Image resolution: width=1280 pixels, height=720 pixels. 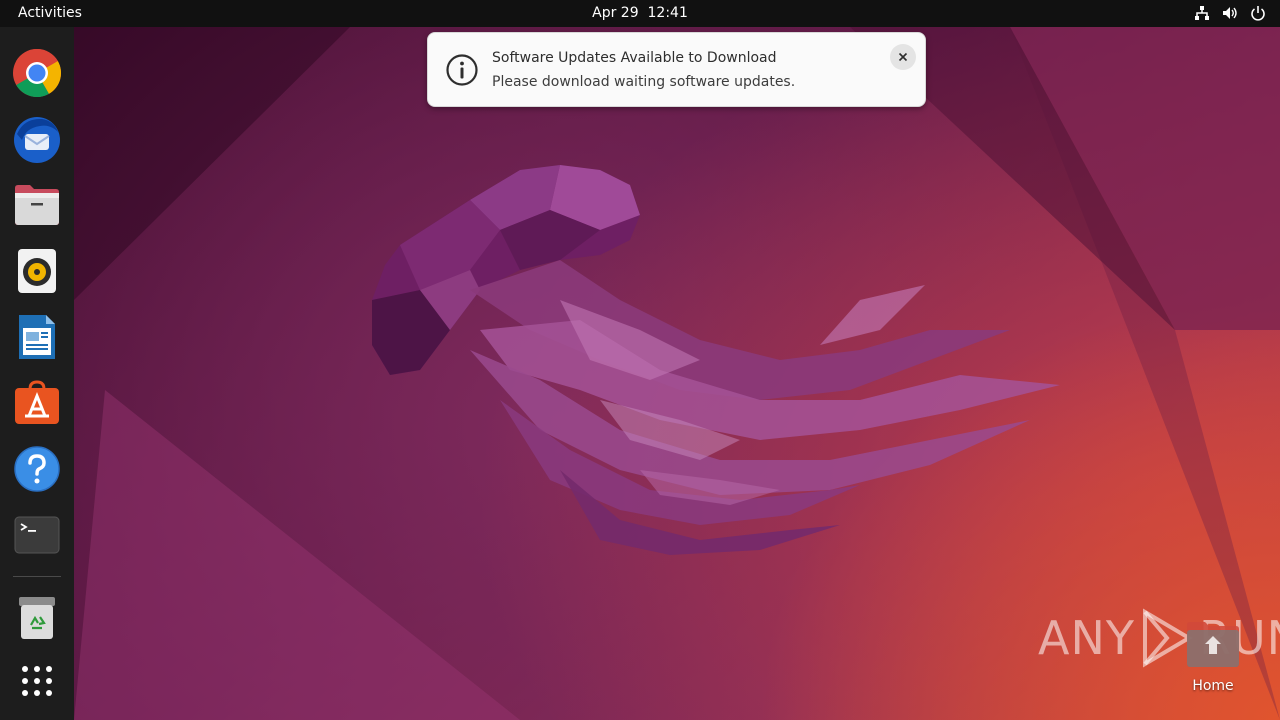 I want to click on dock-item-help, so click(x=37, y=469).